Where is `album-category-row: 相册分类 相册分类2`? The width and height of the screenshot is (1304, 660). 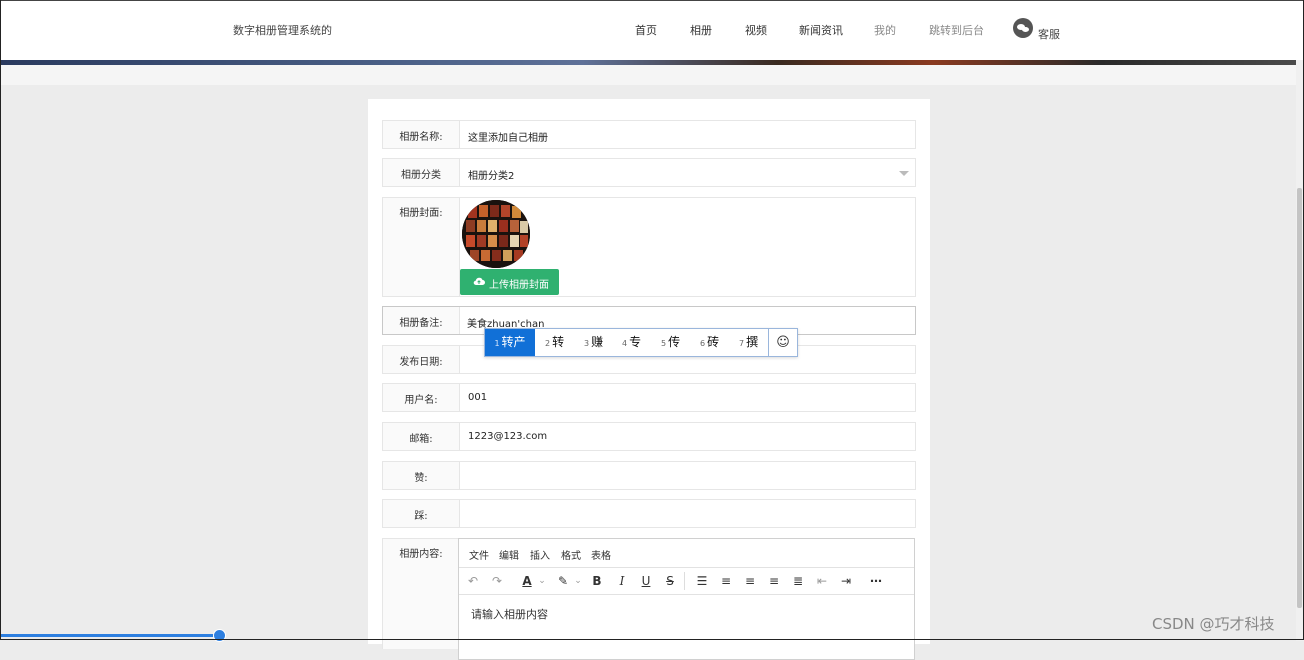 album-category-row: 相册分类 相册分类2 is located at coordinates (649, 172).